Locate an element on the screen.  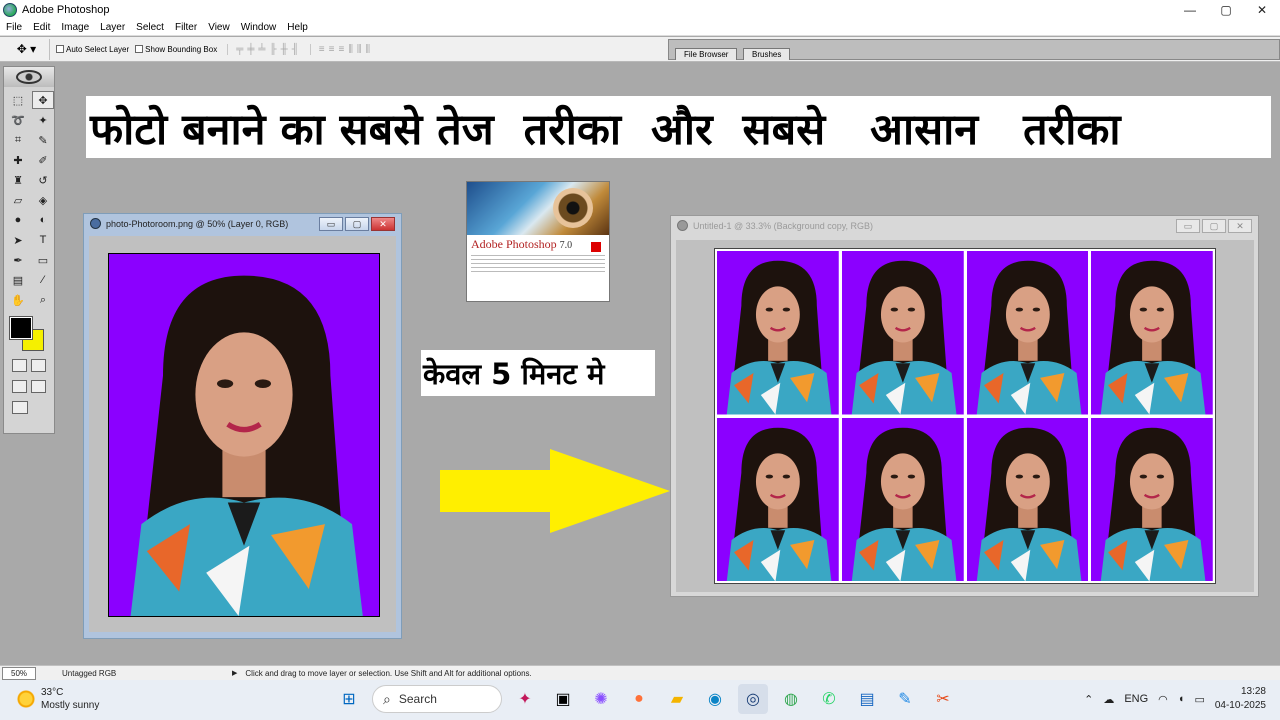
snipping-tool-icon: ✂ is located at coordinates (943, 699).